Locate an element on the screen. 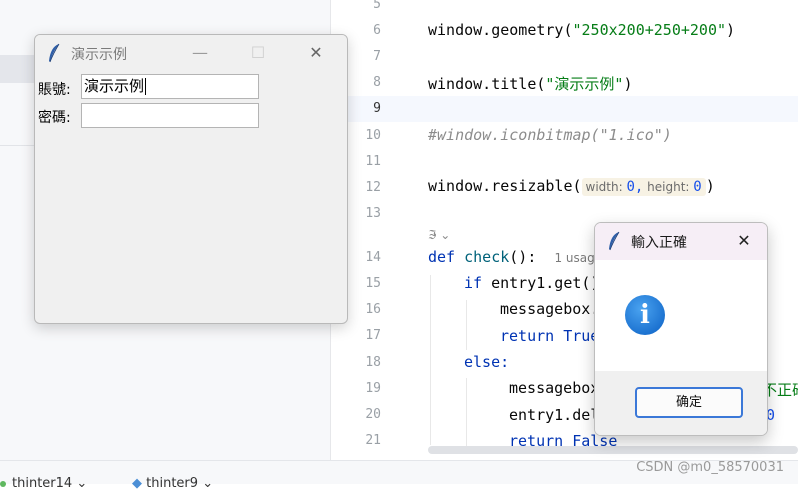 The height and width of the screenshot is (491, 798). messagebox-title: 輸入正確 is located at coordinates (659, 243).